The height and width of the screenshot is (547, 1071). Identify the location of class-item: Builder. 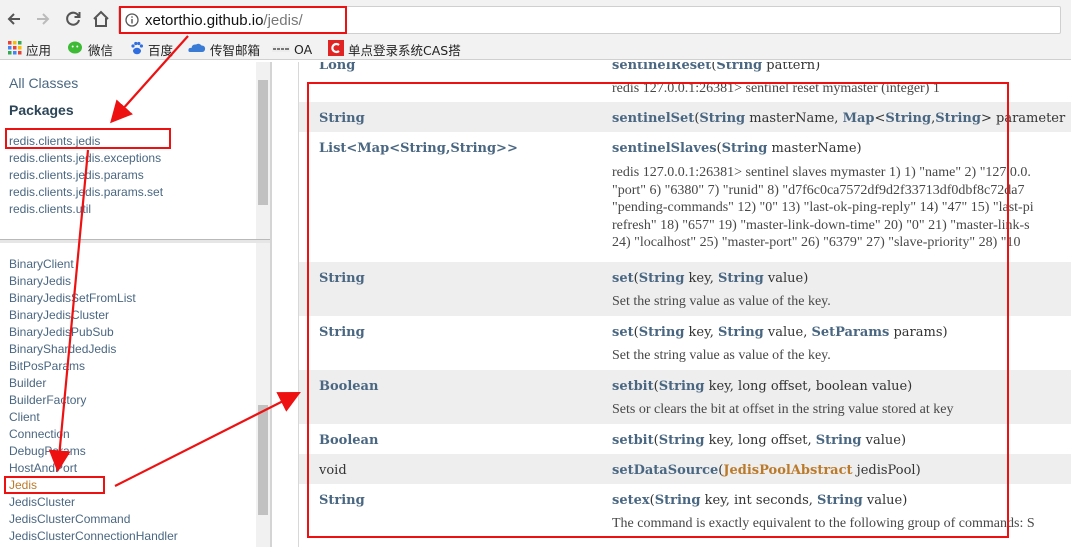
(93, 384).